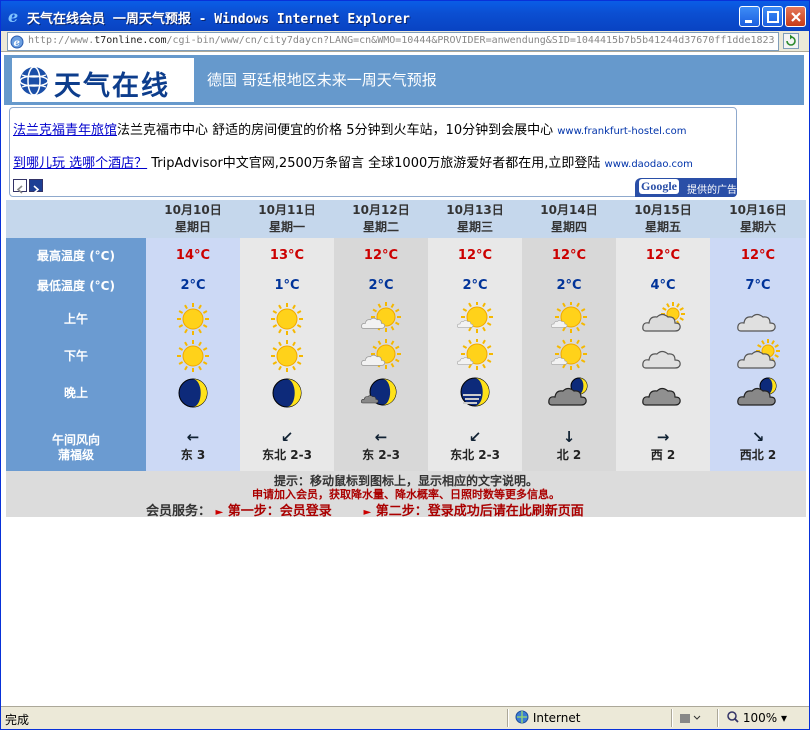 This screenshot has height=730, width=810. What do you see at coordinates (76, 256) in the screenshot?
I see `label-high-temp: 最高温度 (°C)` at bounding box center [76, 256].